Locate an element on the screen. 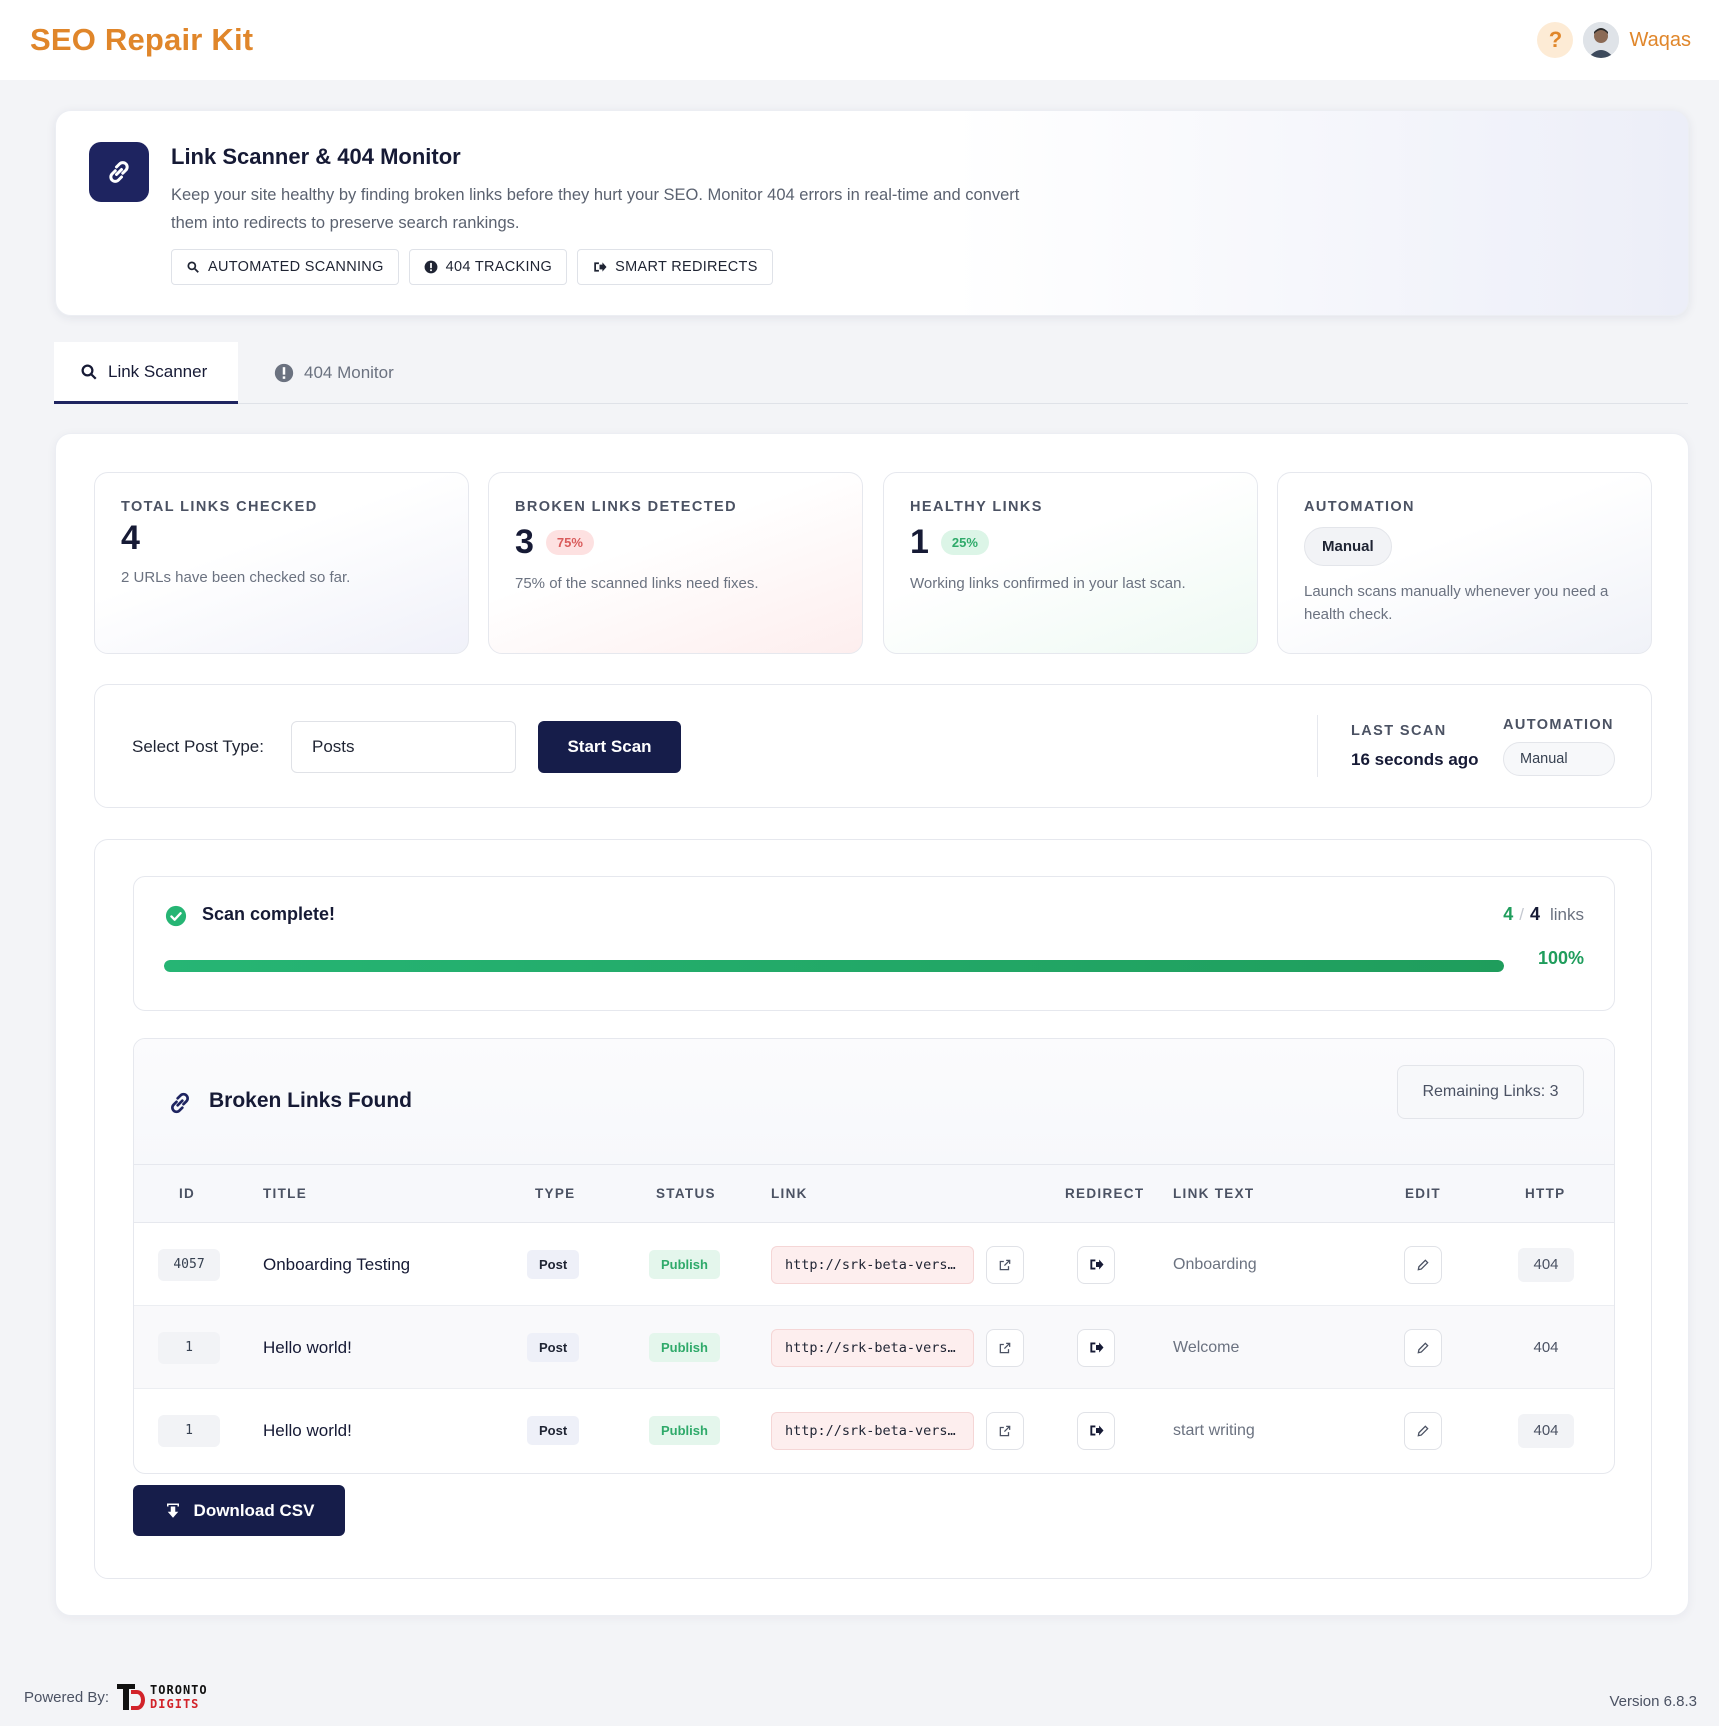 This screenshot has height=1726, width=1719. help-button: ? is located at coordinates (1555, 40).